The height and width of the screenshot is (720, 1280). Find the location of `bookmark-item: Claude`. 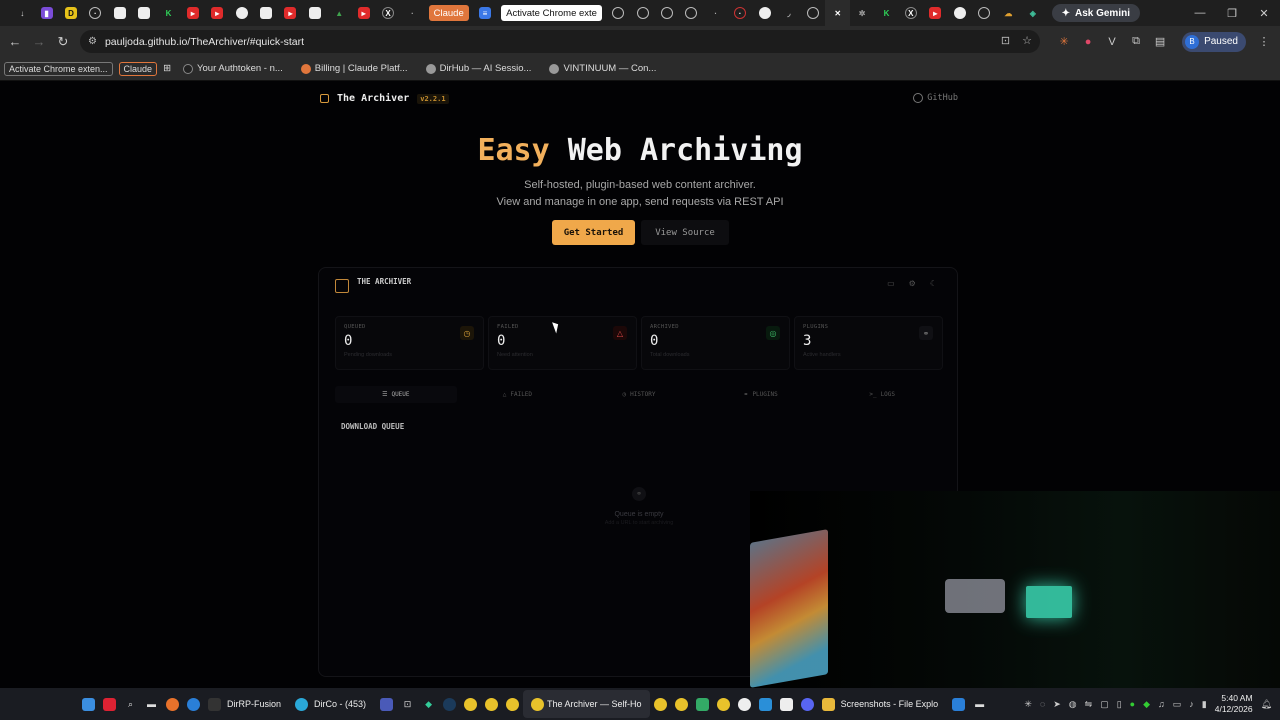

bookmark-item: Claude is located at coordinates (138, 68).